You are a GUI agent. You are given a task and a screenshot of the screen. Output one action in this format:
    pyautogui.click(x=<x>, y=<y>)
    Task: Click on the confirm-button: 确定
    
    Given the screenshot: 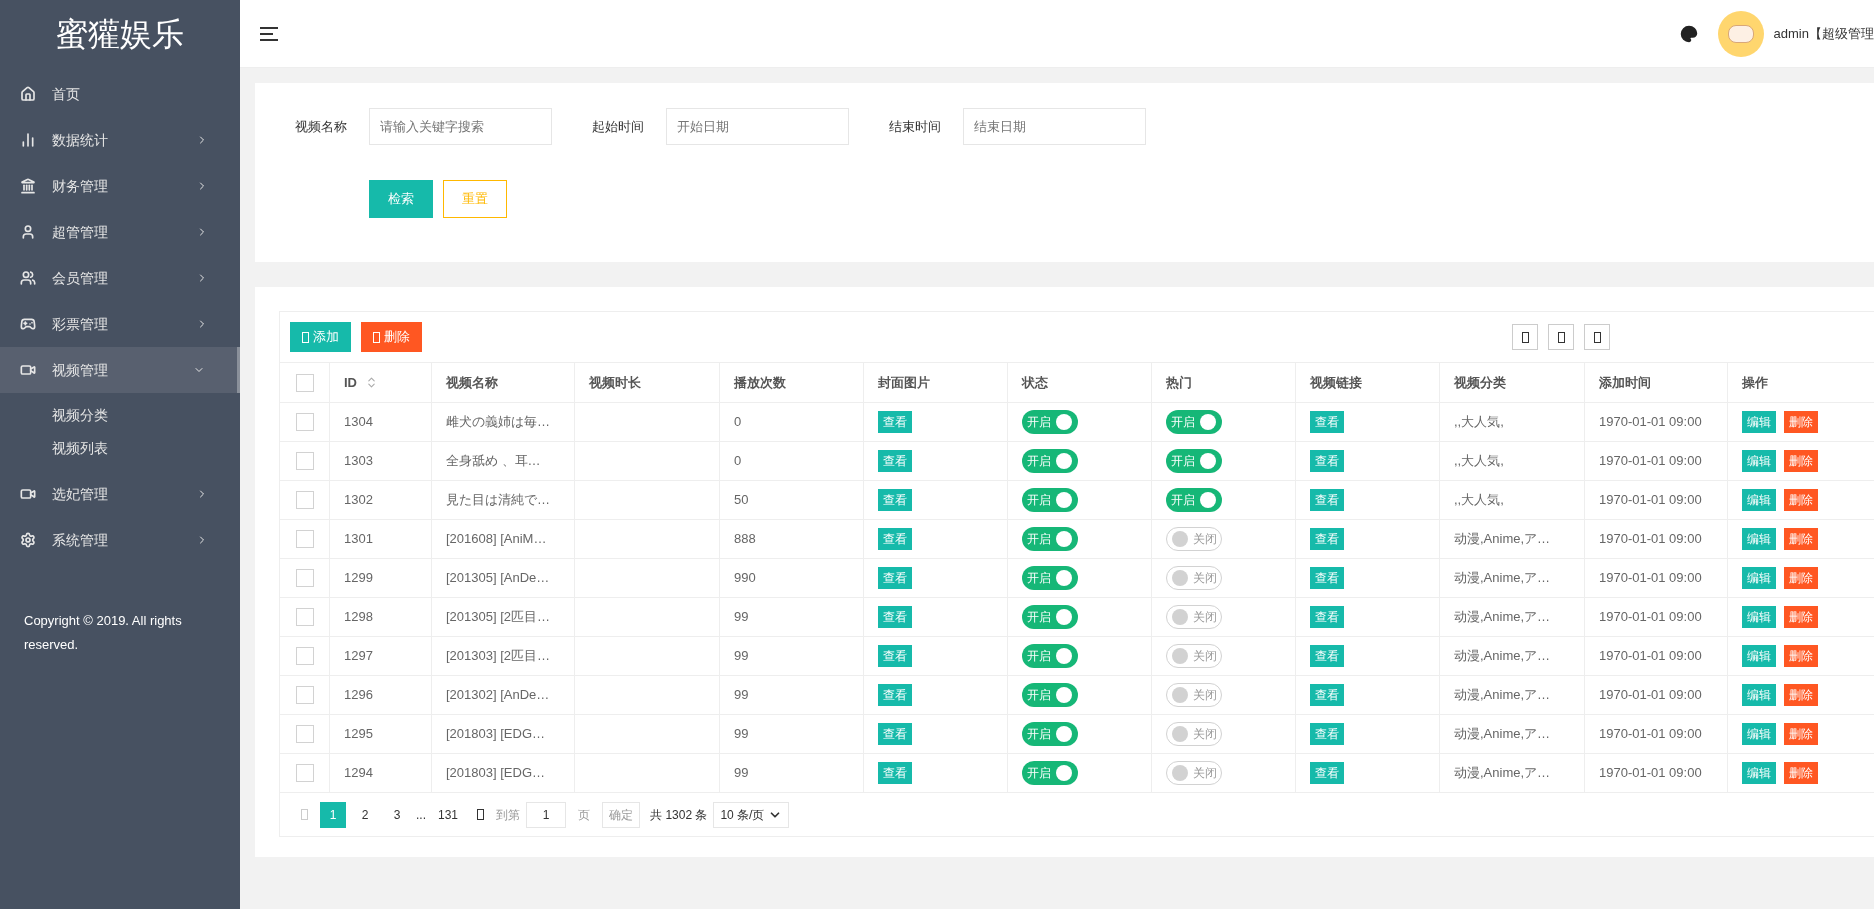 What is the action you would take?
    pyautogui.click(x=621, y=814)
    